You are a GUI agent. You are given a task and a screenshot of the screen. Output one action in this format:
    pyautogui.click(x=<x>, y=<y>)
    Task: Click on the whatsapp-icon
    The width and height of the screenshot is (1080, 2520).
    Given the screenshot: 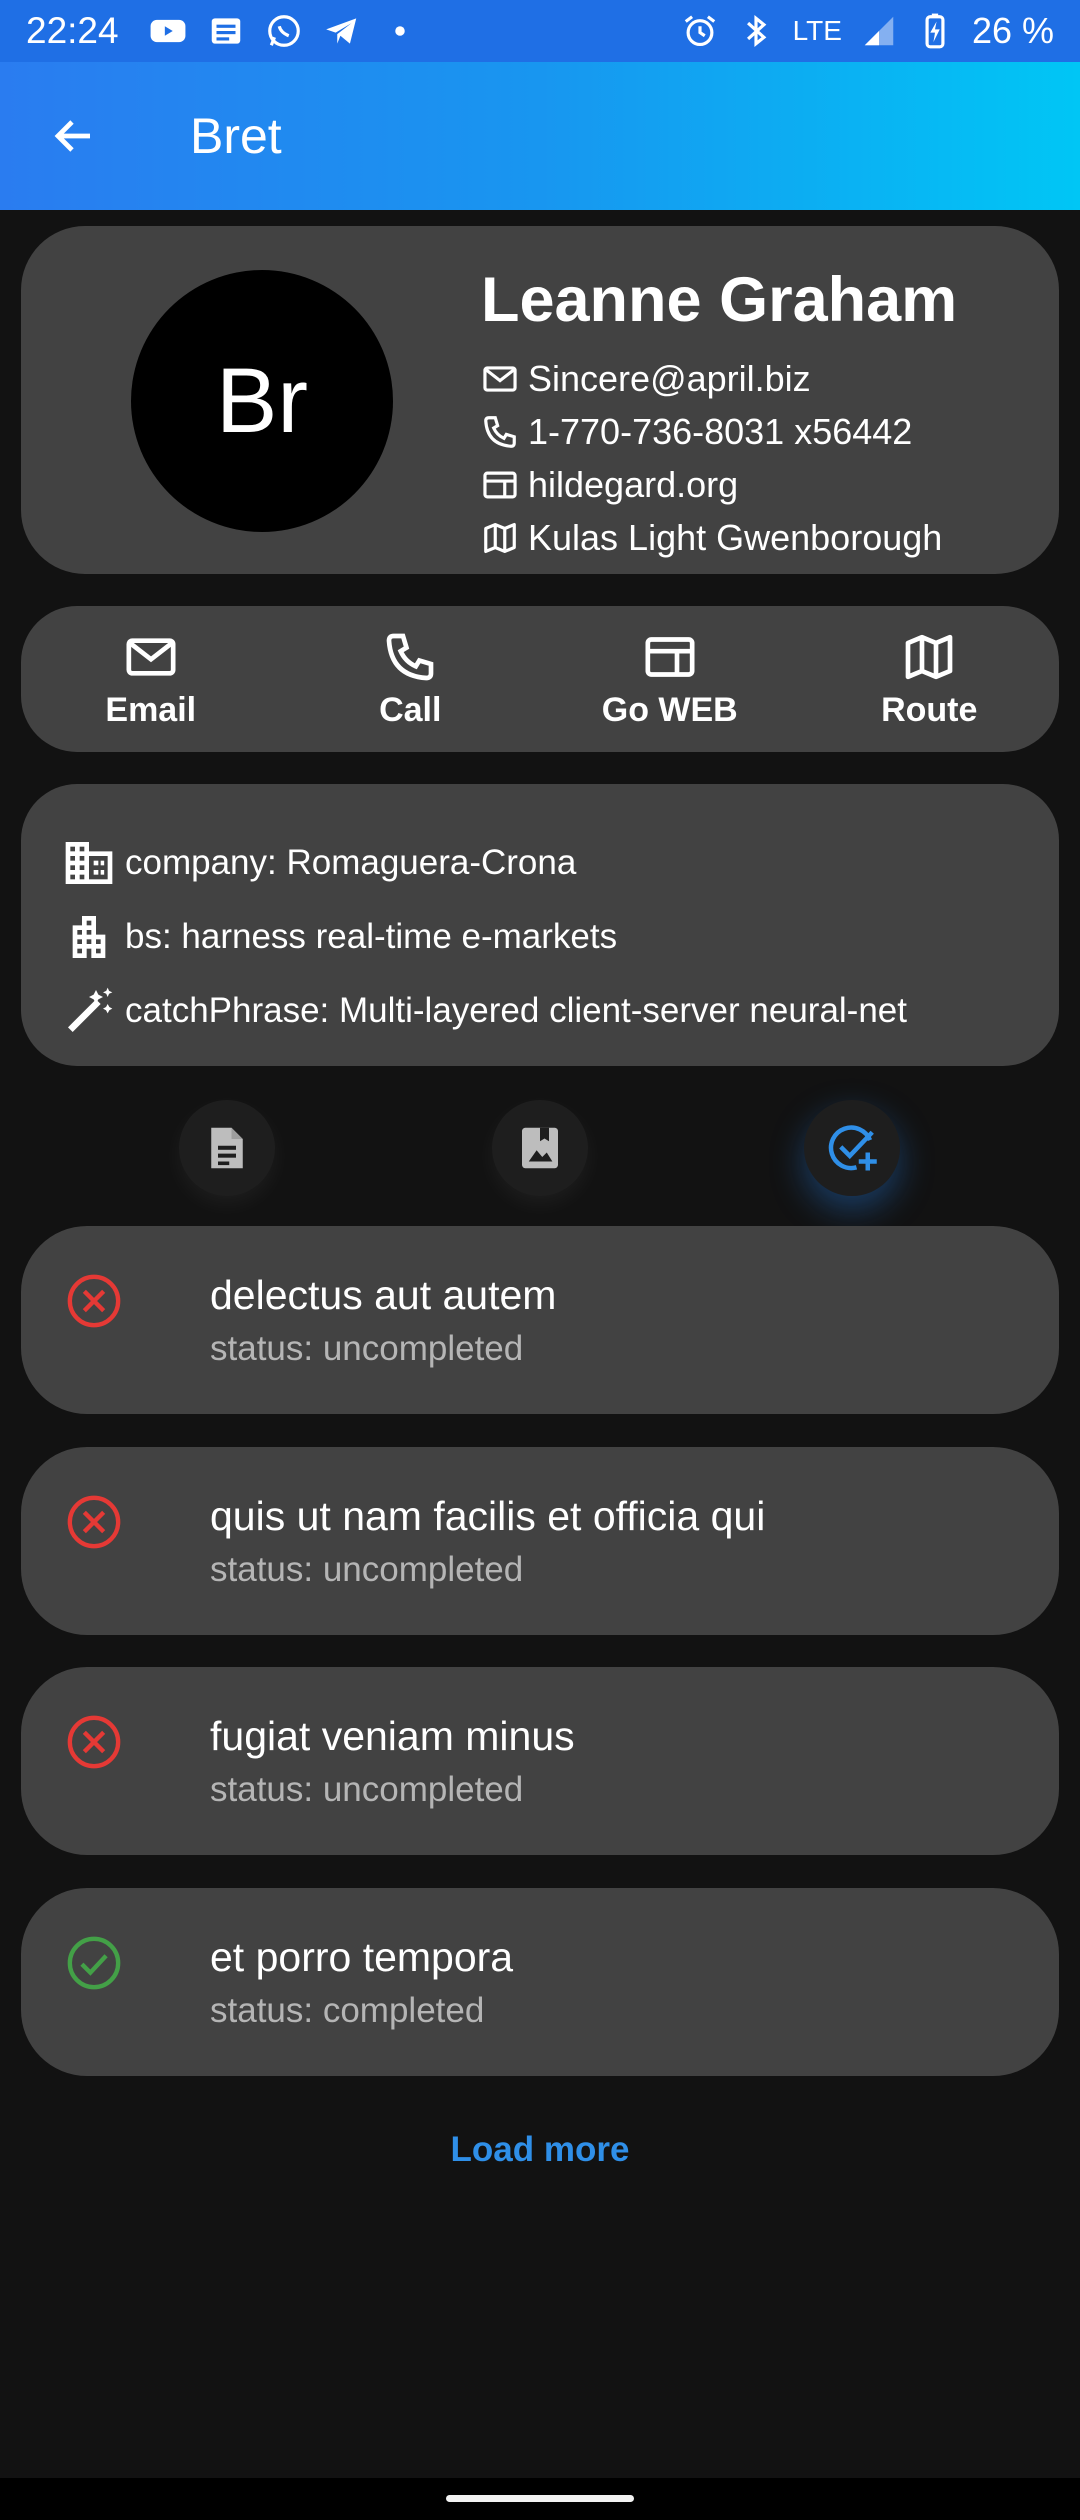 What is the action you would take?
    pyautogui.click(x=283, y=31)
    